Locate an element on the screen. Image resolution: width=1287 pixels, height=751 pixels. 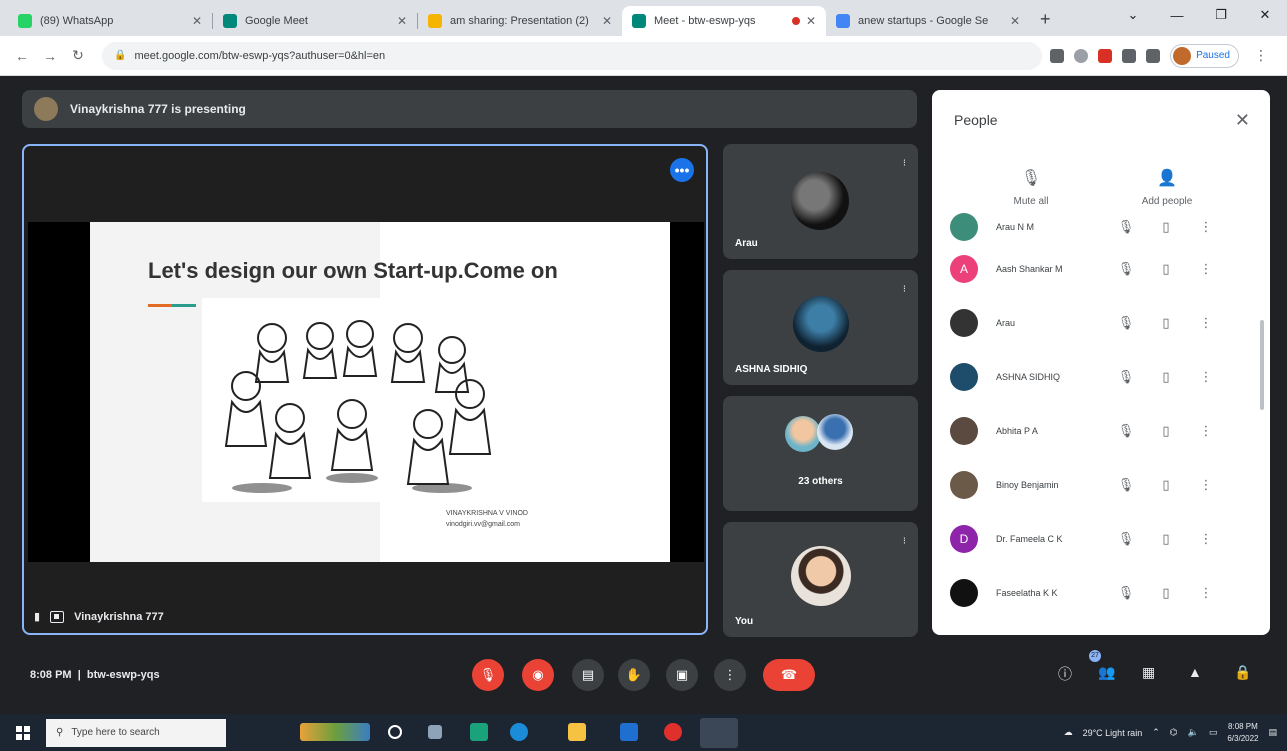
participant-tile: ⁝ Arau is located at coordinates (820, 201).